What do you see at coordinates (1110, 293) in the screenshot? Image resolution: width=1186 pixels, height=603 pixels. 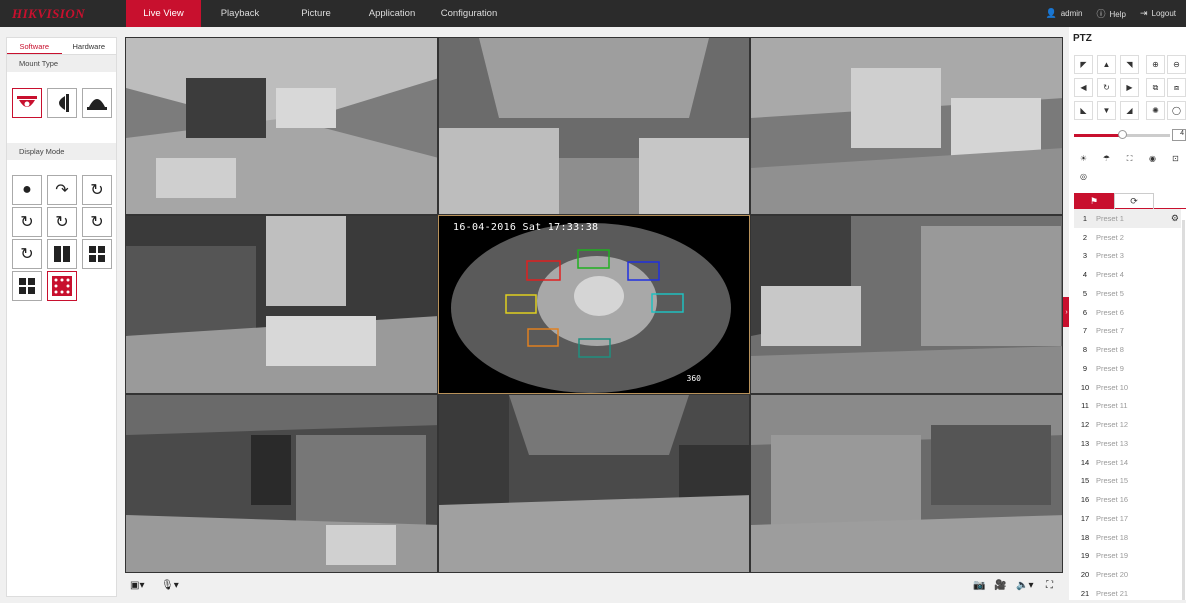 I see `preset-label: Preset 5` at bounding box center [1110, 293].